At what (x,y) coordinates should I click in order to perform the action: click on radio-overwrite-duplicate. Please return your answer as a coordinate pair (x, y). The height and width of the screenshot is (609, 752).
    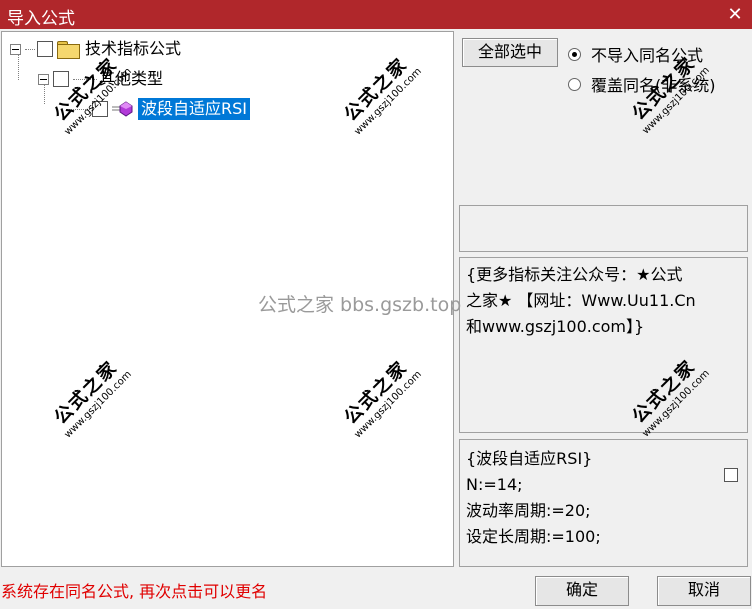
    Looking at the image, I should click on (574, 84).